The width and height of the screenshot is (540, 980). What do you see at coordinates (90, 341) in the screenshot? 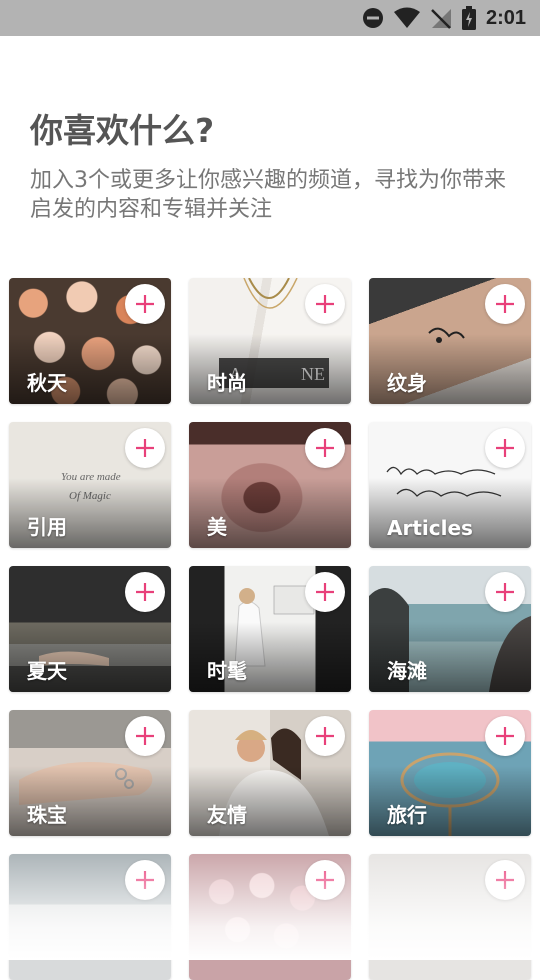
I see `topic-card-autumn: 秋天` at bounding box center [90, 341].